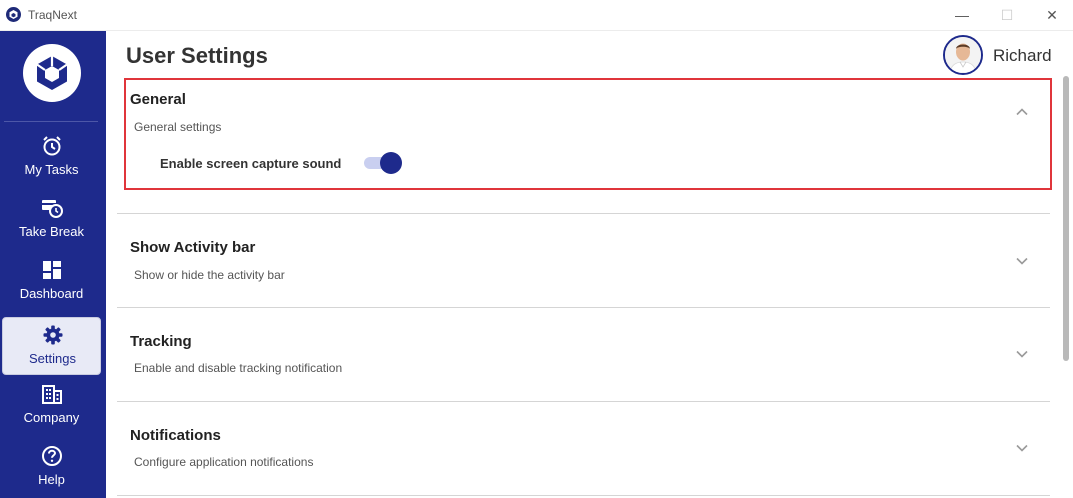 The width and height of the screenshot is (1073, 498). What do you see at coordinates (197, 55) in the screenshot?
I see `page-title: User Settings` at bounding box center [197, 55].